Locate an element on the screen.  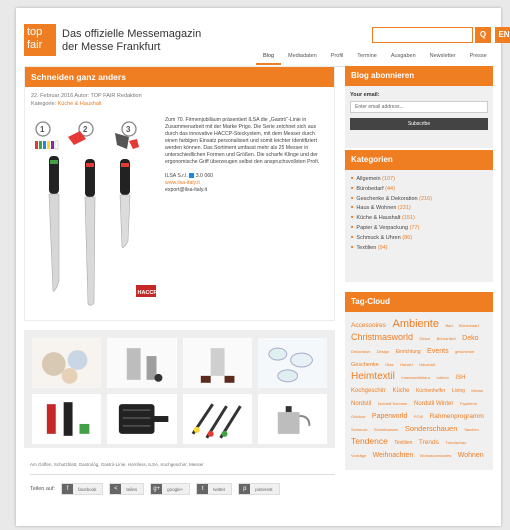
nav-item-ausgaben: Ausgaben is located at coordinates (403, 59).